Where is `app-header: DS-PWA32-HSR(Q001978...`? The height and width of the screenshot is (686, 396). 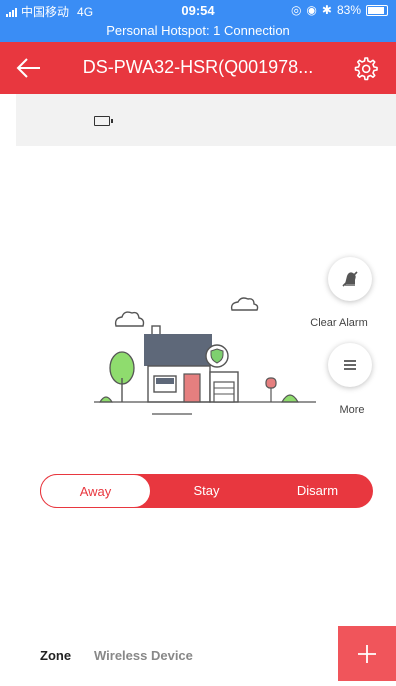 app-header: DS-PWA32-HSR(Q001978... is located at coordinates (198, 68).